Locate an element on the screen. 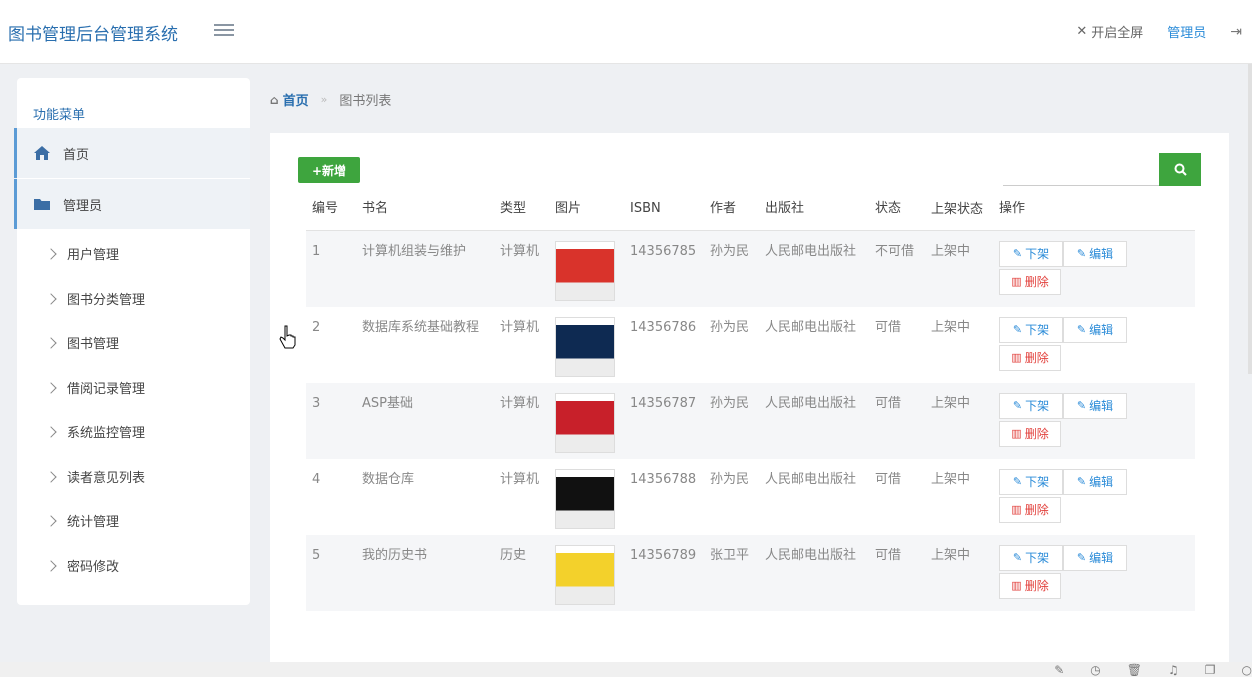  column-header: ISBN is located at coordinates (664, 214).